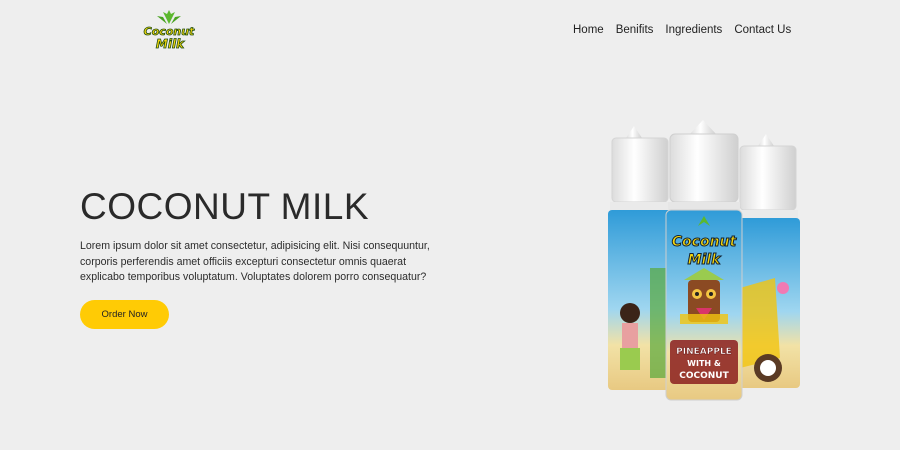  I want to click on bottle-right, so click(768, 261).